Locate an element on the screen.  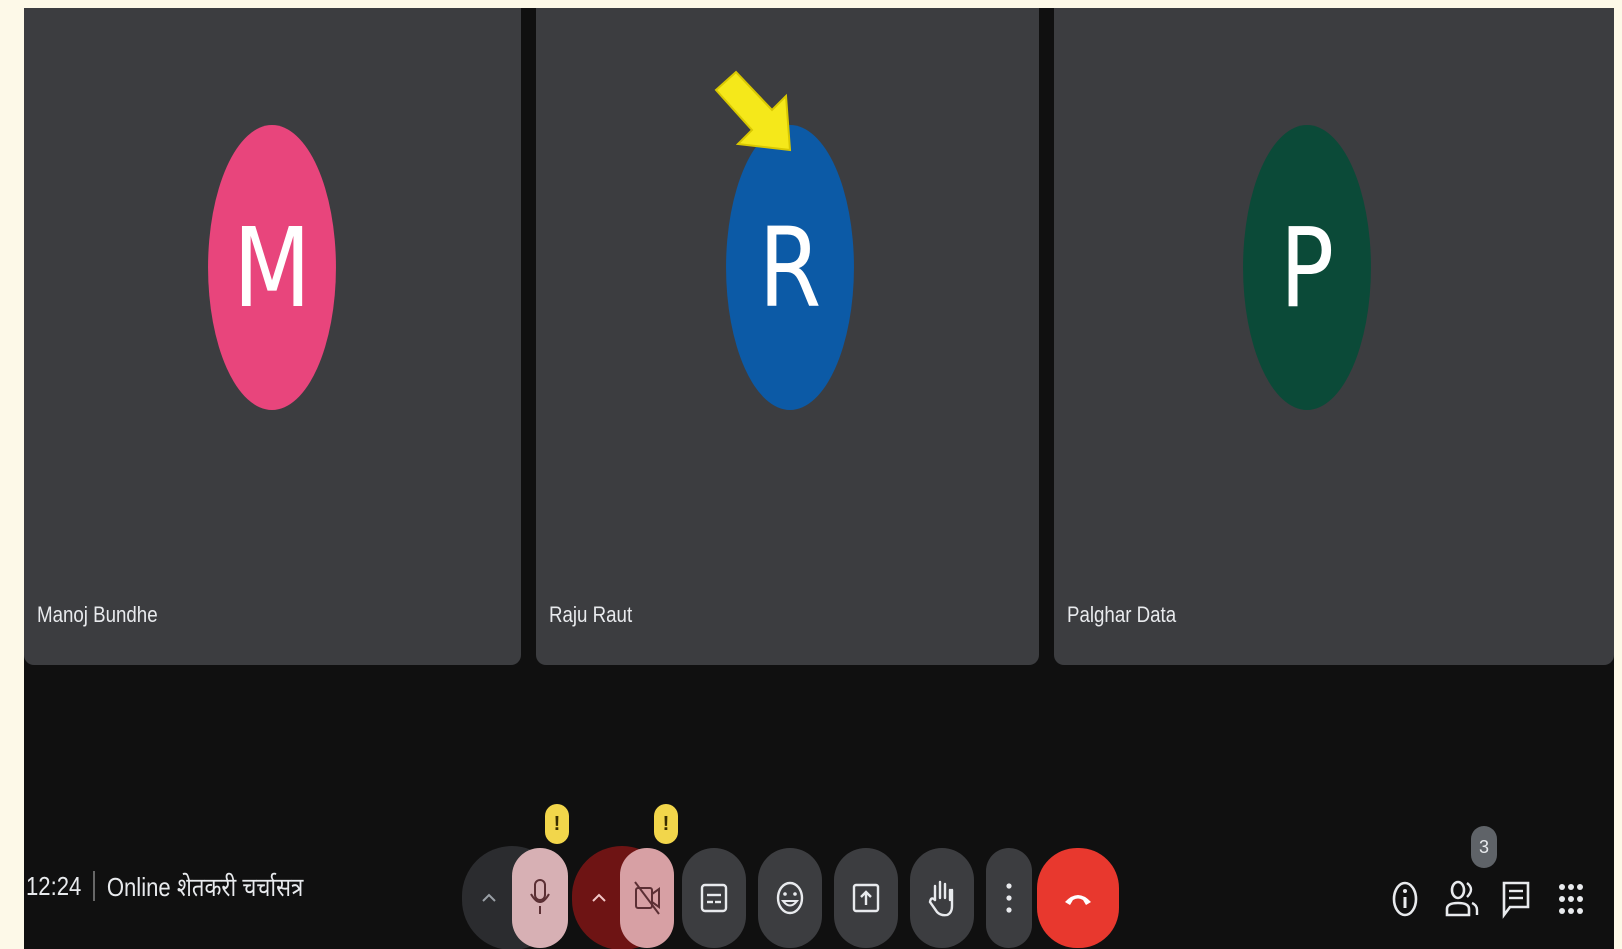
more-vert-icon is located at coordinates (1009, 898).